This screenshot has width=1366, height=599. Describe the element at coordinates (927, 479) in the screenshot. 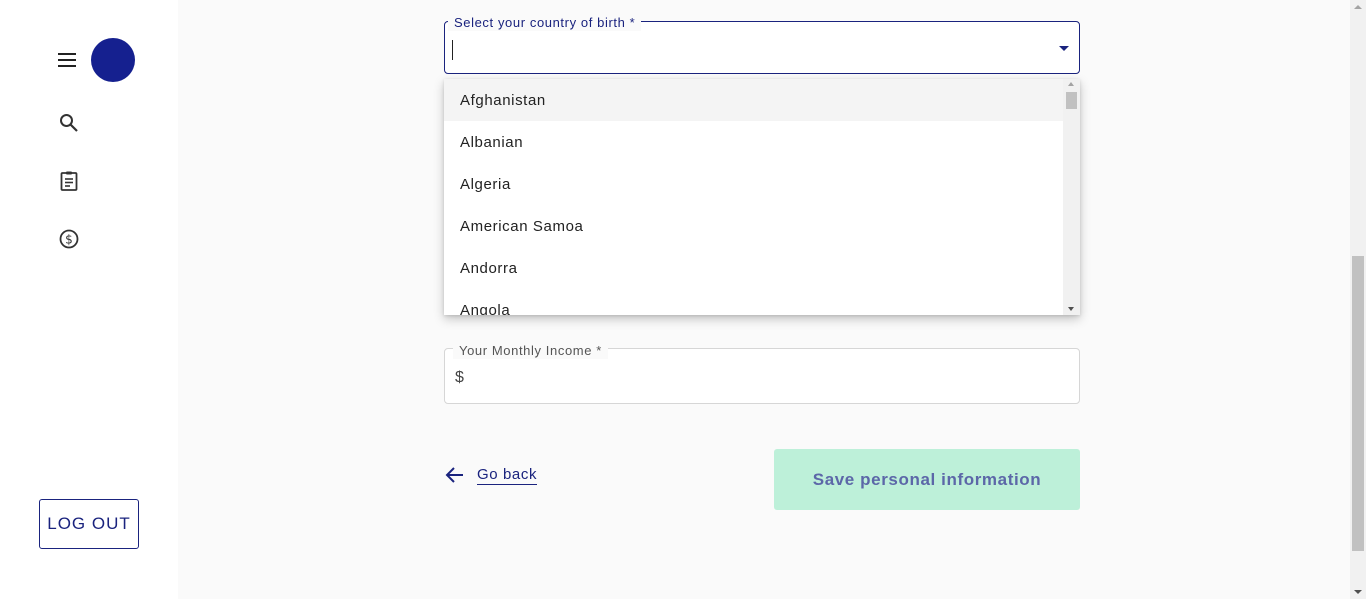

I see `save-personal-information-button: Save personal information` at that location.